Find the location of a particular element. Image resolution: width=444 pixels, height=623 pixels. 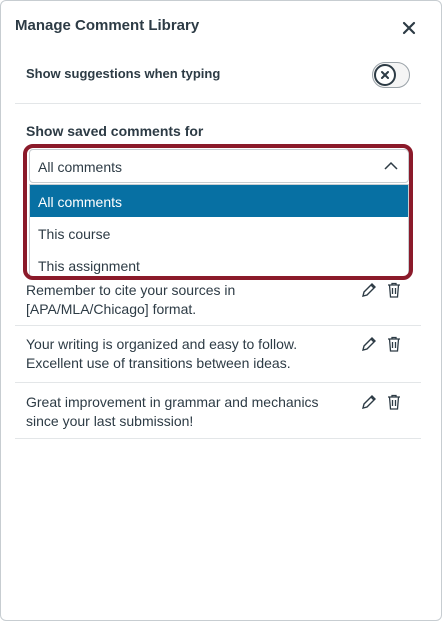

option-this-course: This course is located at coordinates (219, 233).